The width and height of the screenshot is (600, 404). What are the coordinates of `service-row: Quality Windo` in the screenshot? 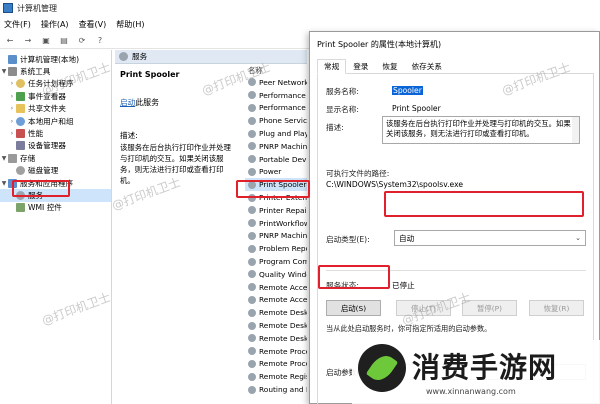 It's located at (276, 274).